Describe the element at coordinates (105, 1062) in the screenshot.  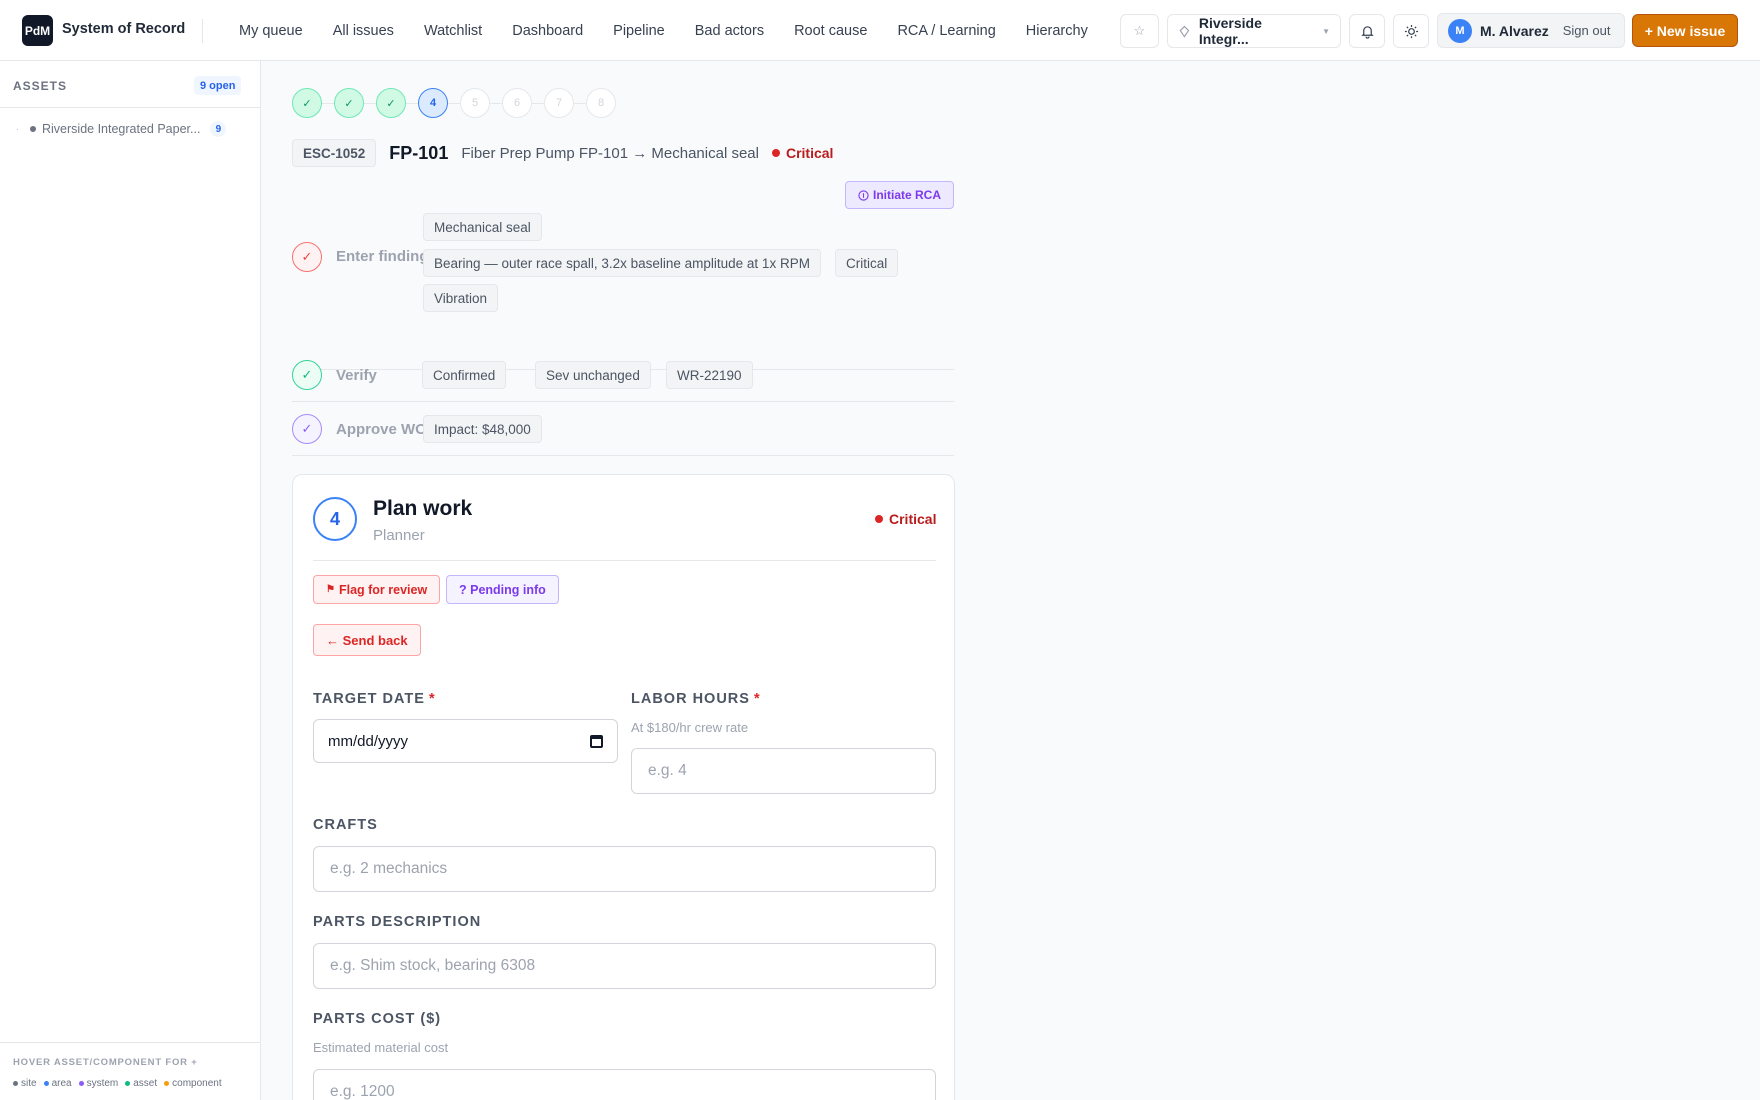
I see `sidebar-hint: HOVER ASSET/COMPONENT FOR +` at that location.